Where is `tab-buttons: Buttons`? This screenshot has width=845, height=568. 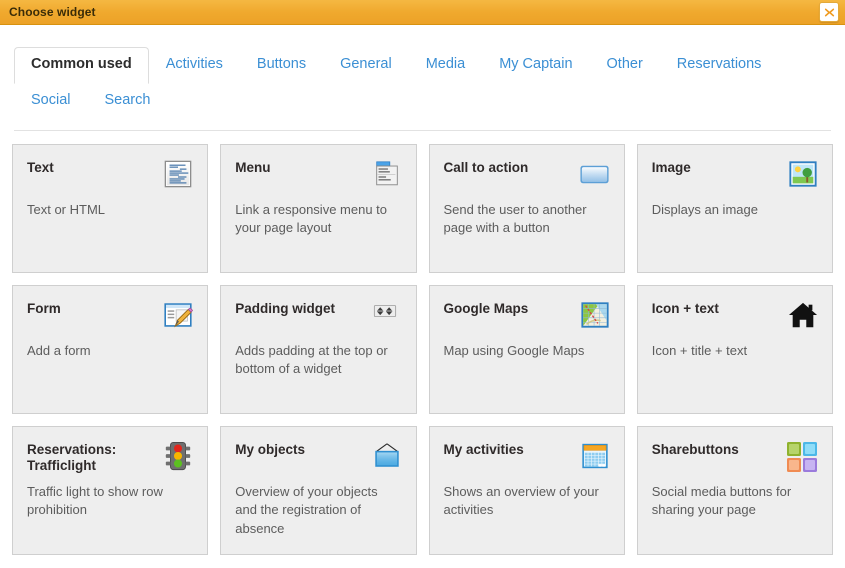
tab-buttons: Buttons is located at coordinates (281, 65).